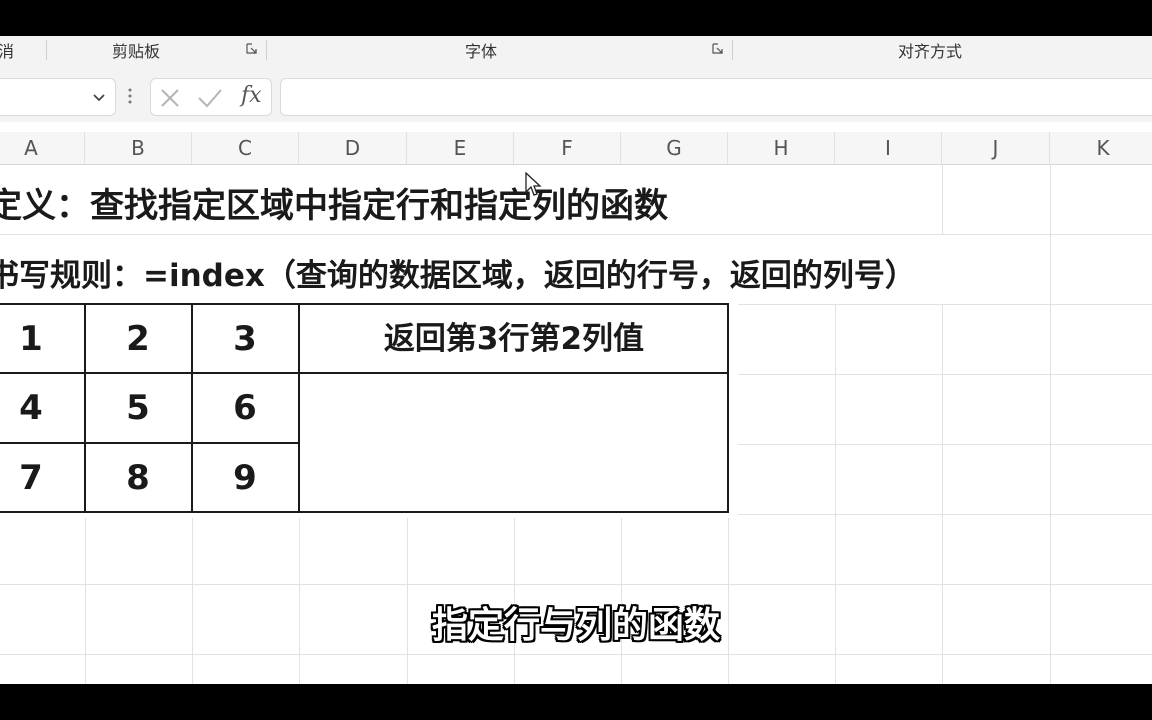  I want to click on name-box, so click(58, 97).